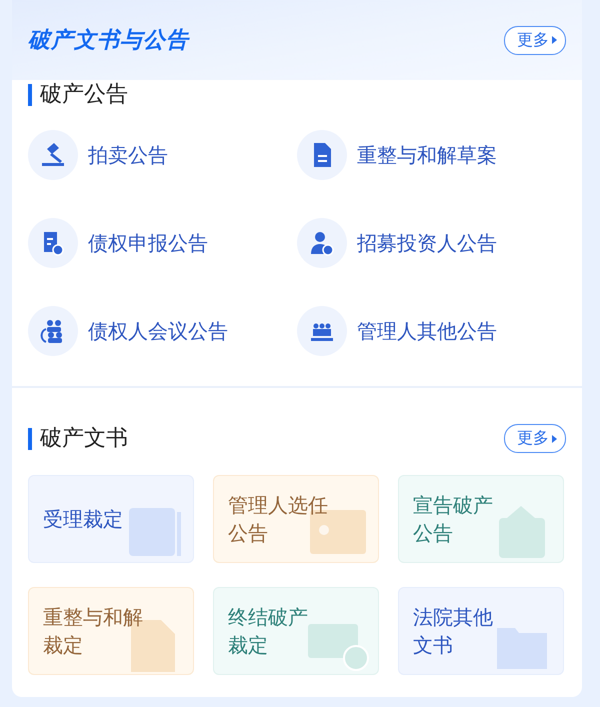 The image size is (600, 707). I want to click on notice-link: 重整与和解草案, so click(431, 155).